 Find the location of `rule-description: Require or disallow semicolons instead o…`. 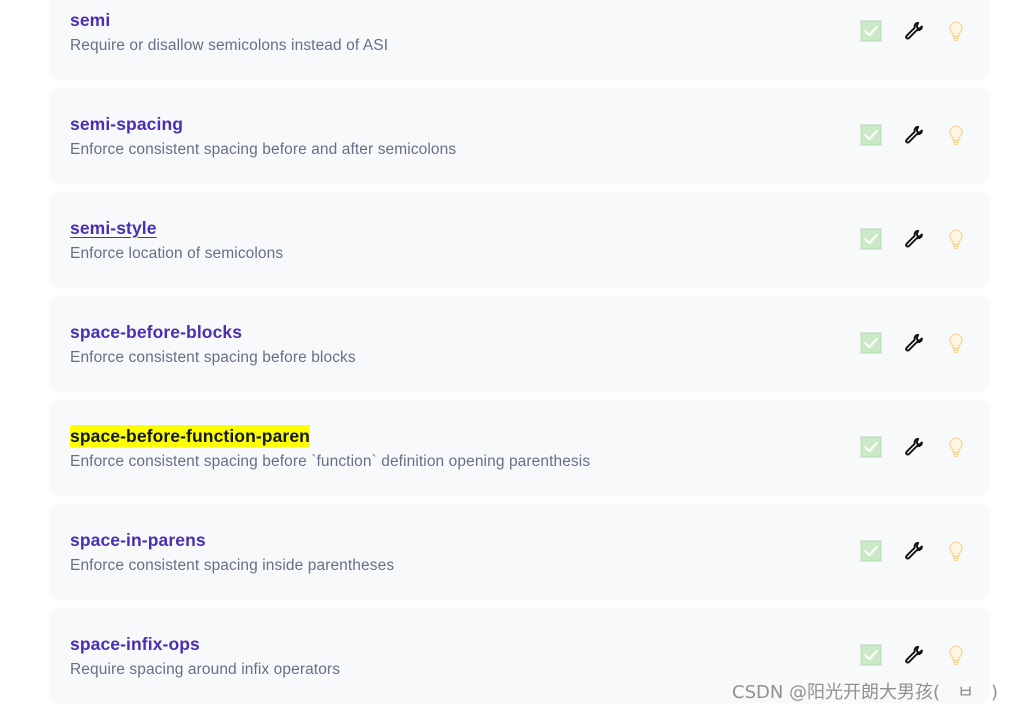

rule-description: Require or disallow semicolons instead o… is located at coordinates (229, 45).